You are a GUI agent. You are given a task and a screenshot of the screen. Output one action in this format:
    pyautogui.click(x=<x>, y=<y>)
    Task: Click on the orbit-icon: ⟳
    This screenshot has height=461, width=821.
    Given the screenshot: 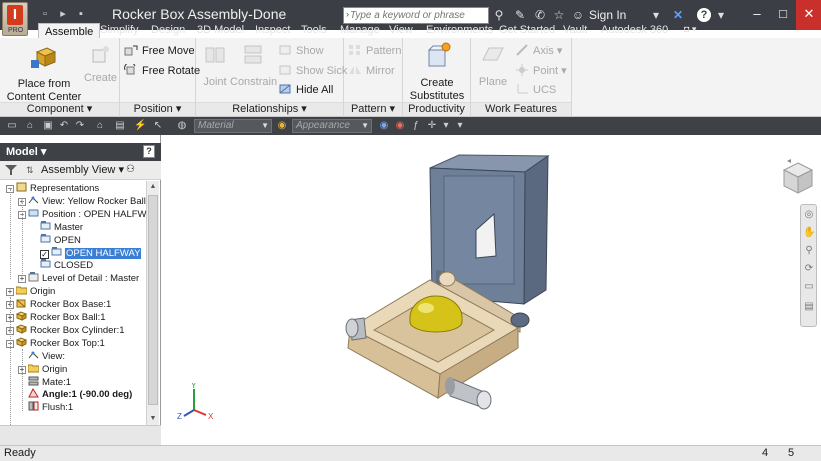 What is the action you would take?
    pyautogui.click(x=809, y=269)
    